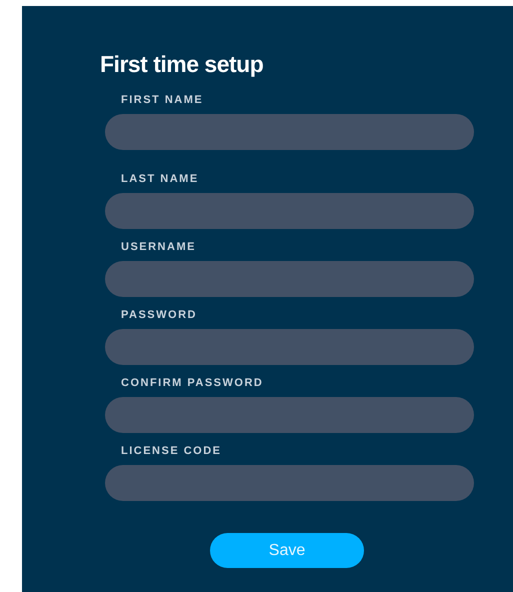 Image resolution: width=513 pixels, height=592 pixels. Describe the element at coordinates (162, 100) in the screenshot. I see `field-label: FIRST NAME` at that location.